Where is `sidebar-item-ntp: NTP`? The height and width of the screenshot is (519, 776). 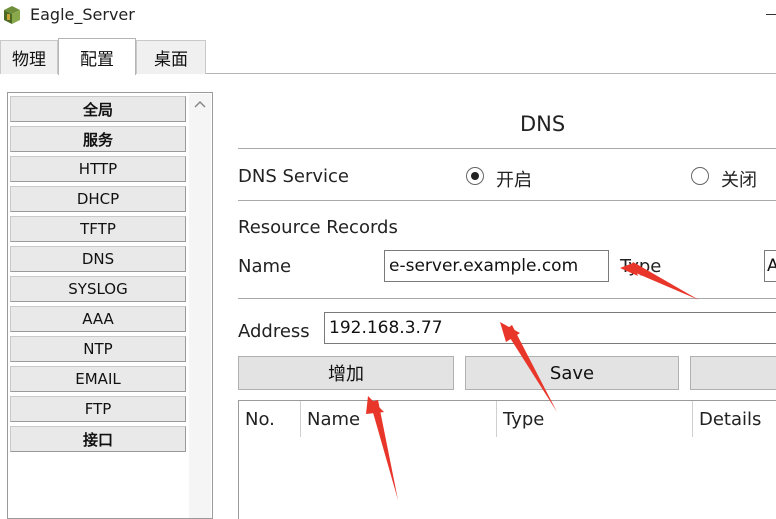
sidebar-item-ntp: NTP is located at coordinates (98, 349).